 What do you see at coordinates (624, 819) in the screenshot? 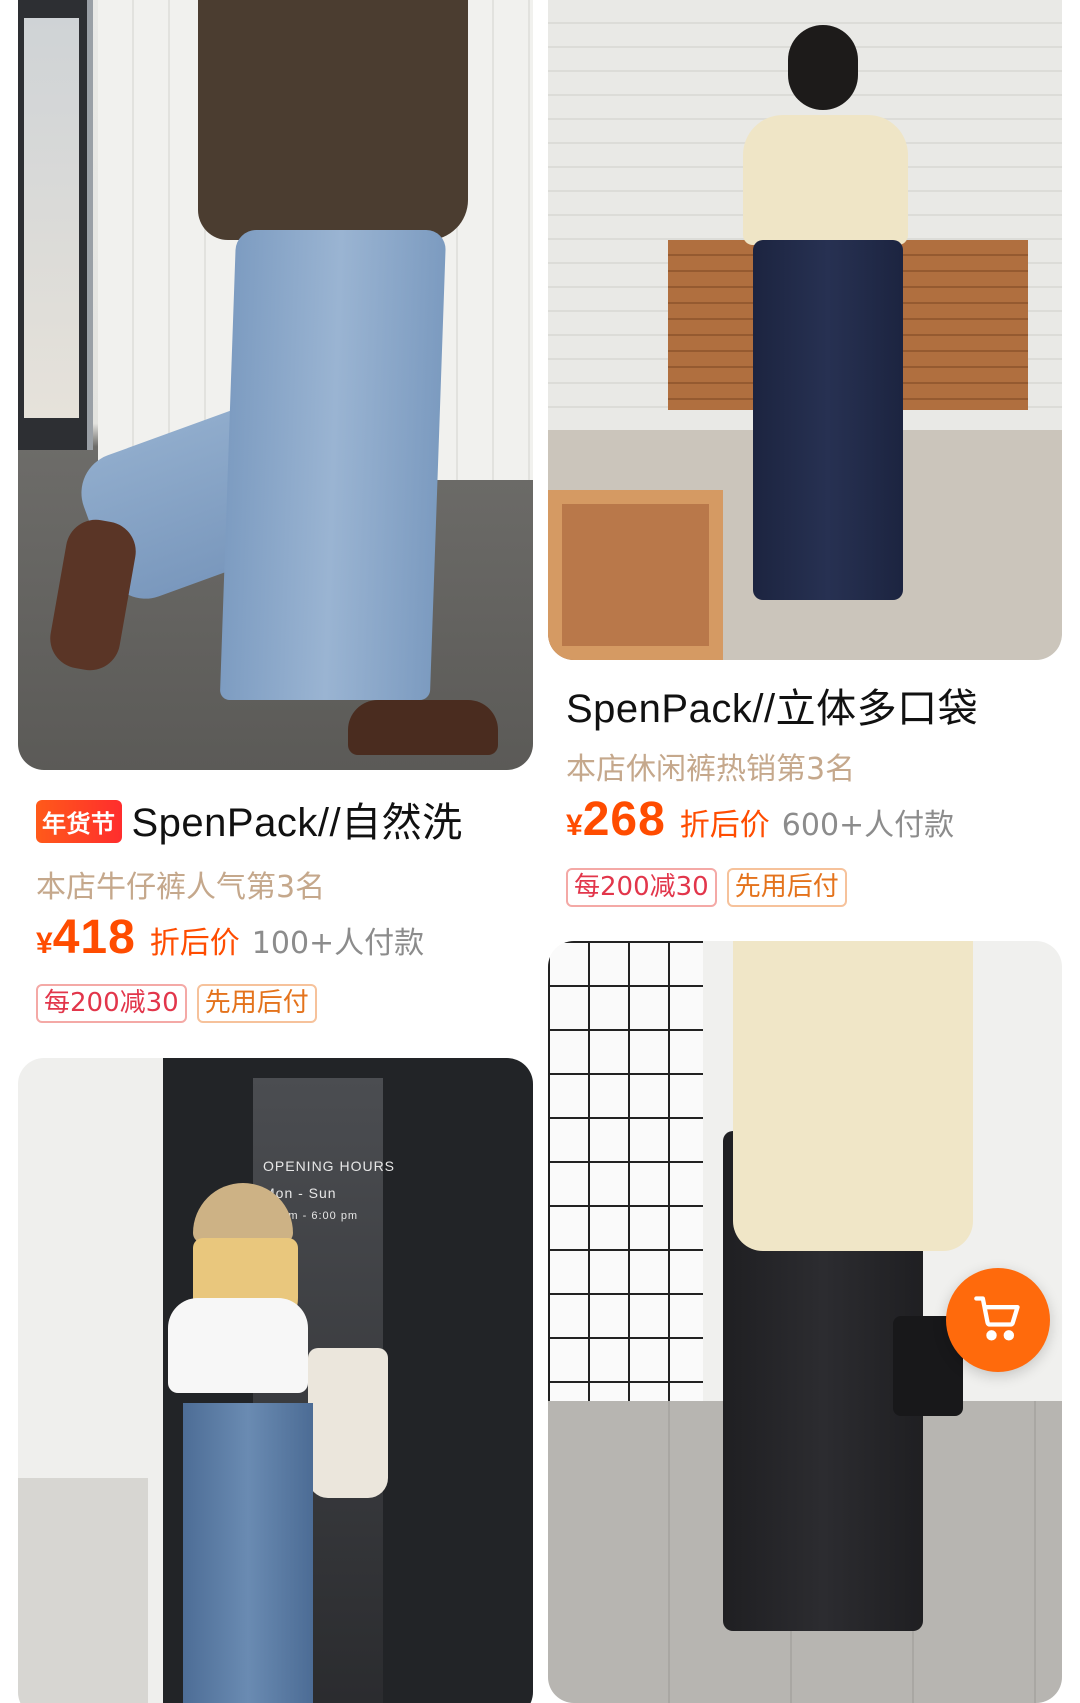
I see `product-price-2: 268` at bounding box center [624, 819].